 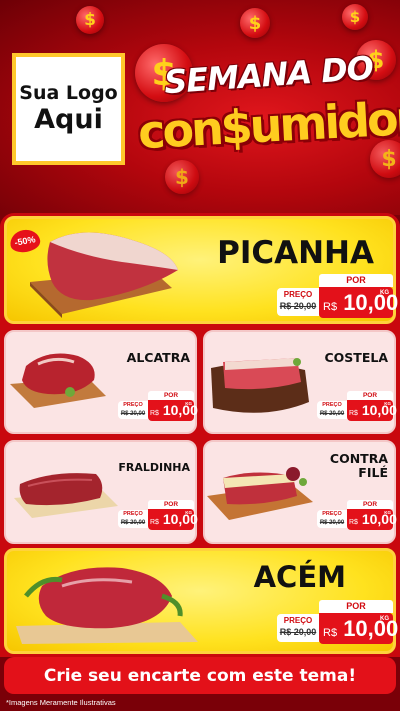 I want to click on product-name-line-1: CONTRA, so click(x=358, y=458).